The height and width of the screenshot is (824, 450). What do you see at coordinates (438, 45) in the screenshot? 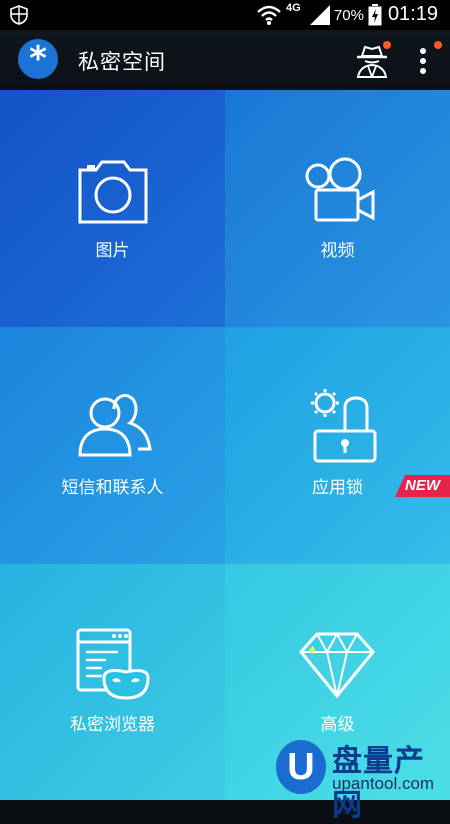
I see `menu-notification-dot` at bounding box center [438, 45].